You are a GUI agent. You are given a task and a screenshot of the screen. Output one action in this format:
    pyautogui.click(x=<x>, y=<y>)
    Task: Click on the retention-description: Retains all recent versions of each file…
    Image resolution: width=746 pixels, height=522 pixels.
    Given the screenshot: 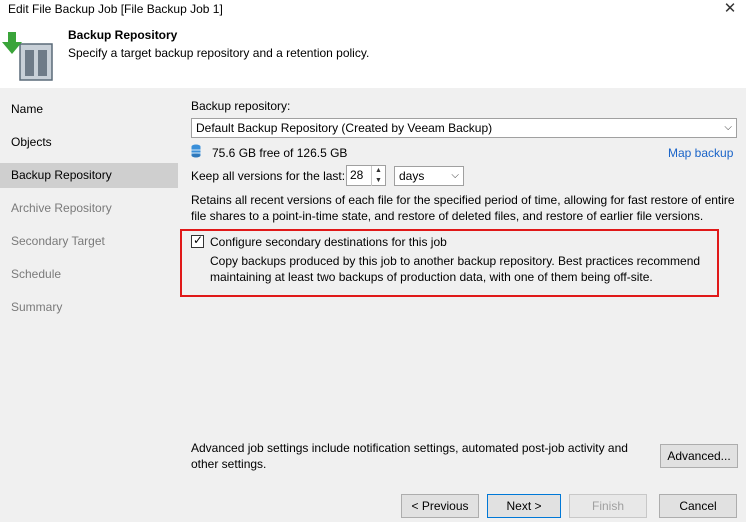 What is the action you would take?
    pyautogui.click(x=465, y=208)
    